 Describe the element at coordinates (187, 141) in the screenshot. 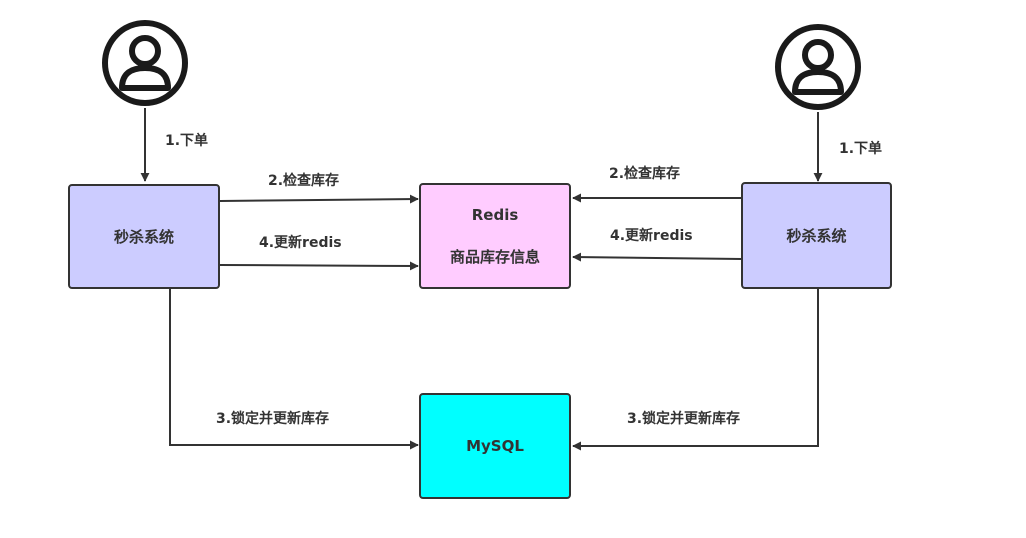

I see `edge-label-left-order: 1.下单` at that location.